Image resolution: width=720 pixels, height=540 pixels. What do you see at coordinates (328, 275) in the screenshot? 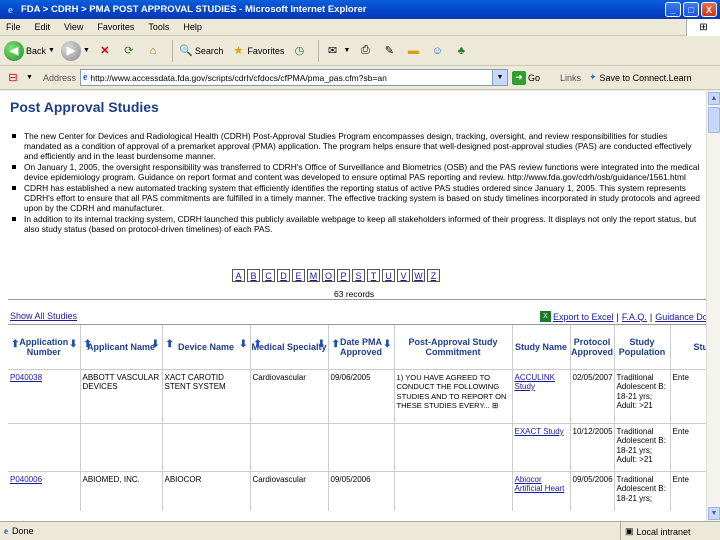
I see `letter-o: O` at bounding box center [328, 275].